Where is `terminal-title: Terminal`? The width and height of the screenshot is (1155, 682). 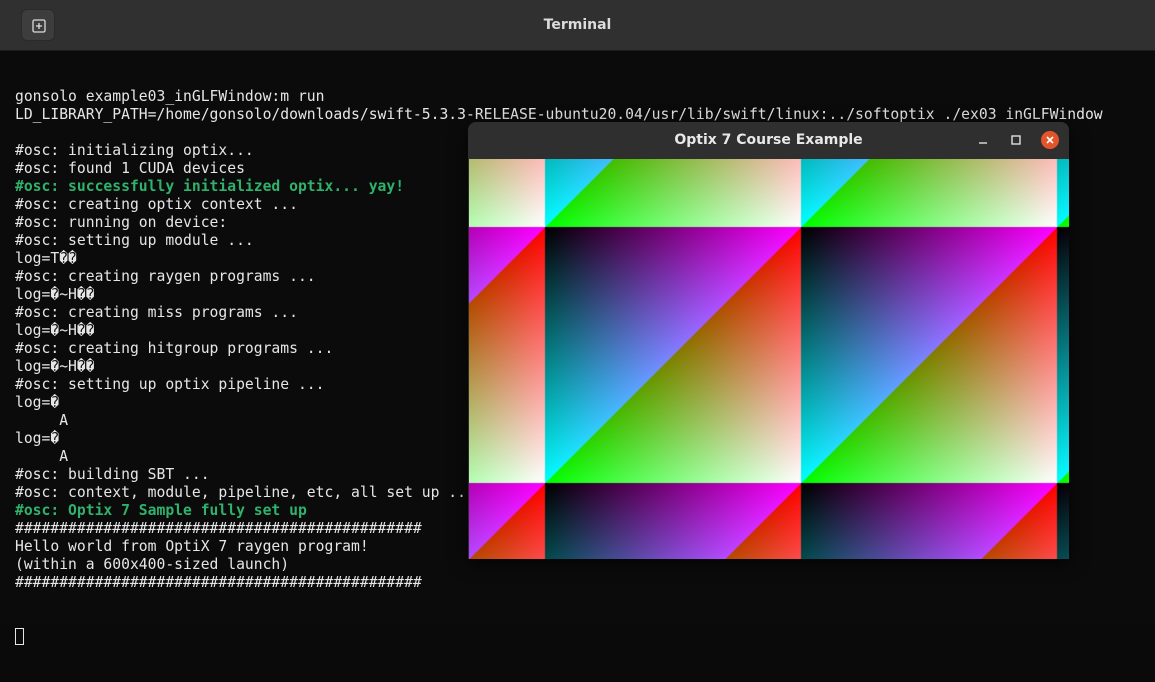 terminal-title: Terminal is located at coordinates (577, 25).